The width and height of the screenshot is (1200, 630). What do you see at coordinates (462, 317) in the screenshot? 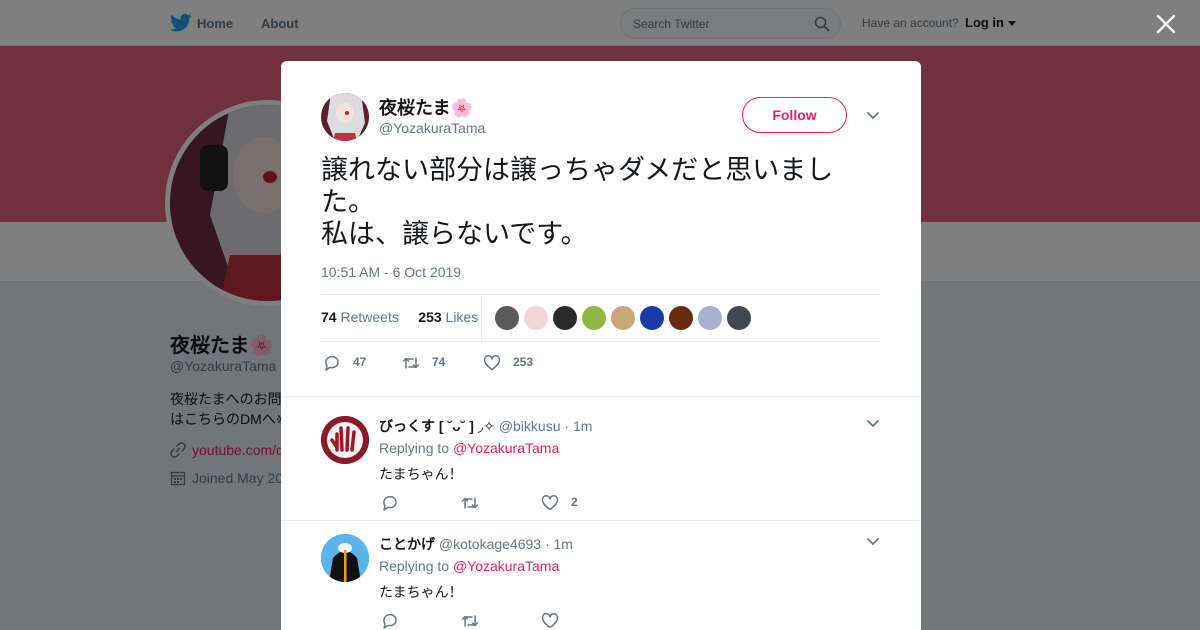
I see `likes-label: Likes` at bounding box center [462, 317].